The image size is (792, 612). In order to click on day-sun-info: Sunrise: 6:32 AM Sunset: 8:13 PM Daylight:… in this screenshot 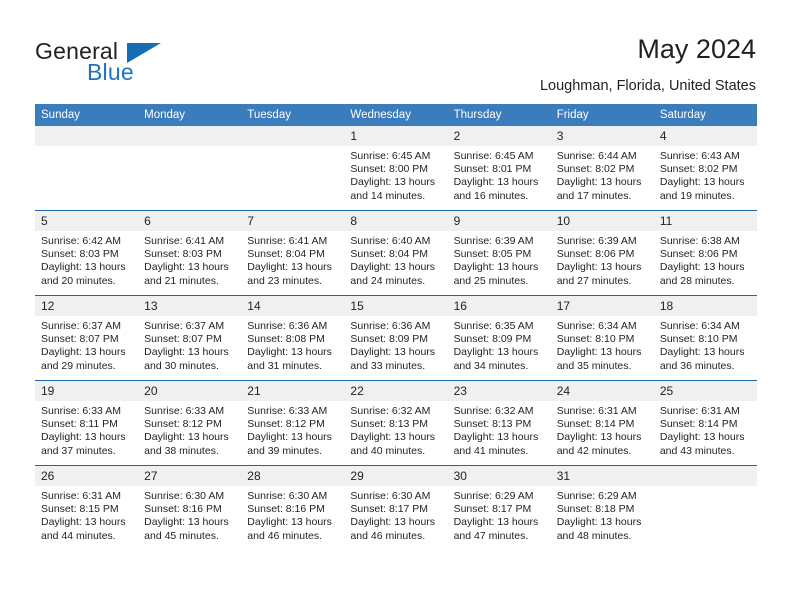, I will do `click(499, 429)`.